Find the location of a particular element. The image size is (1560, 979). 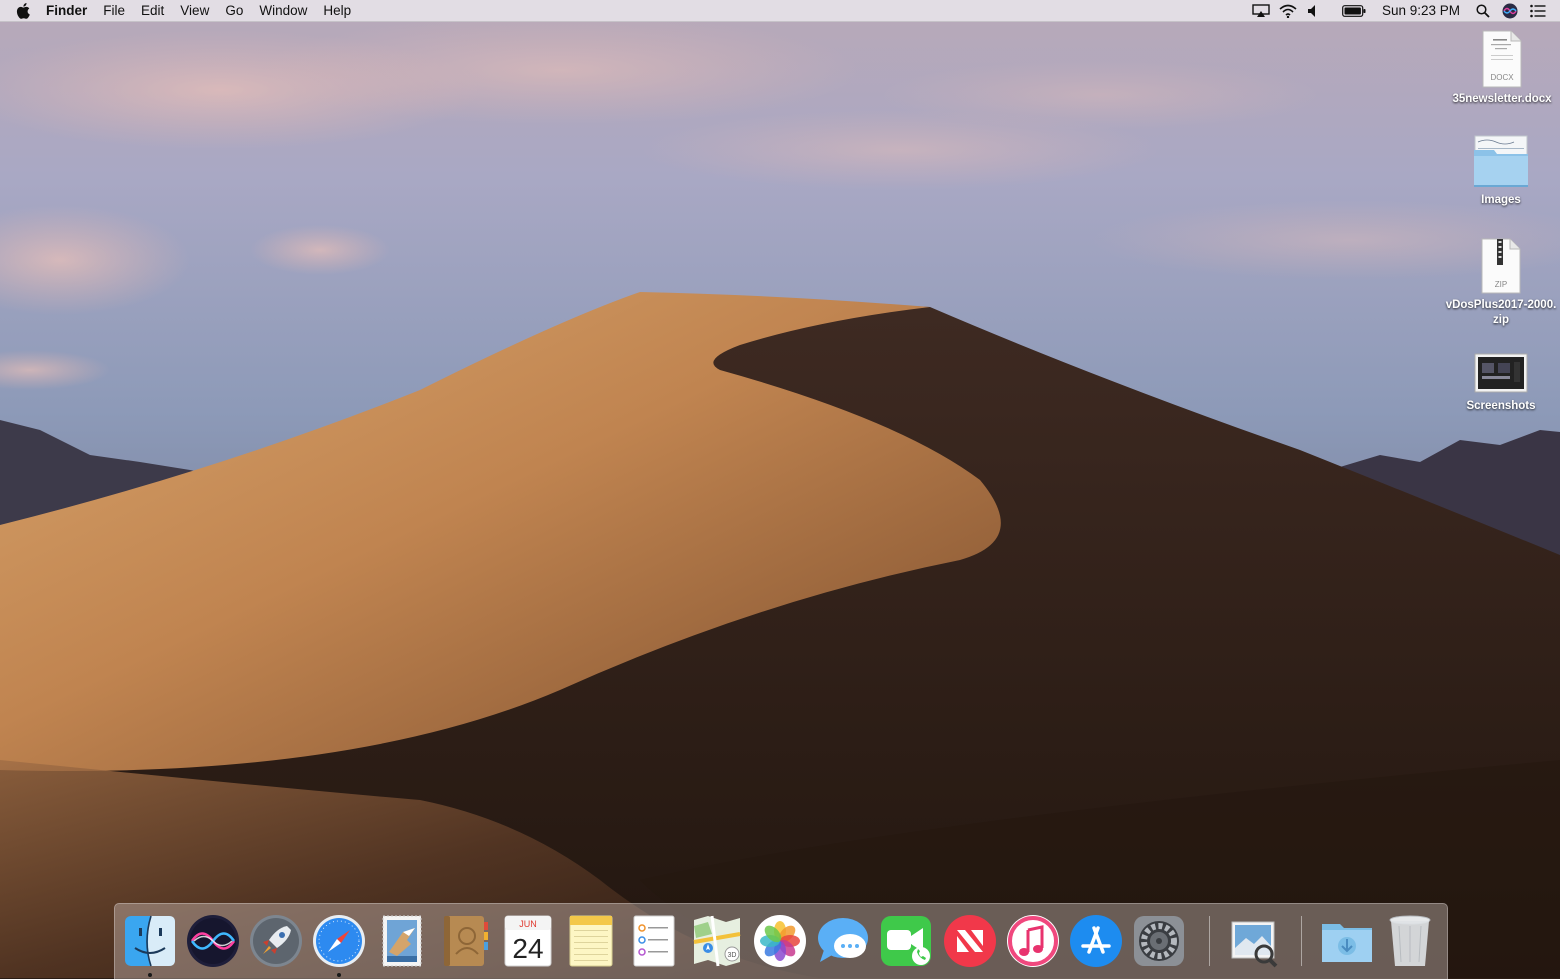

zip-badge: ZIP is located at coordinates (1501, 284).